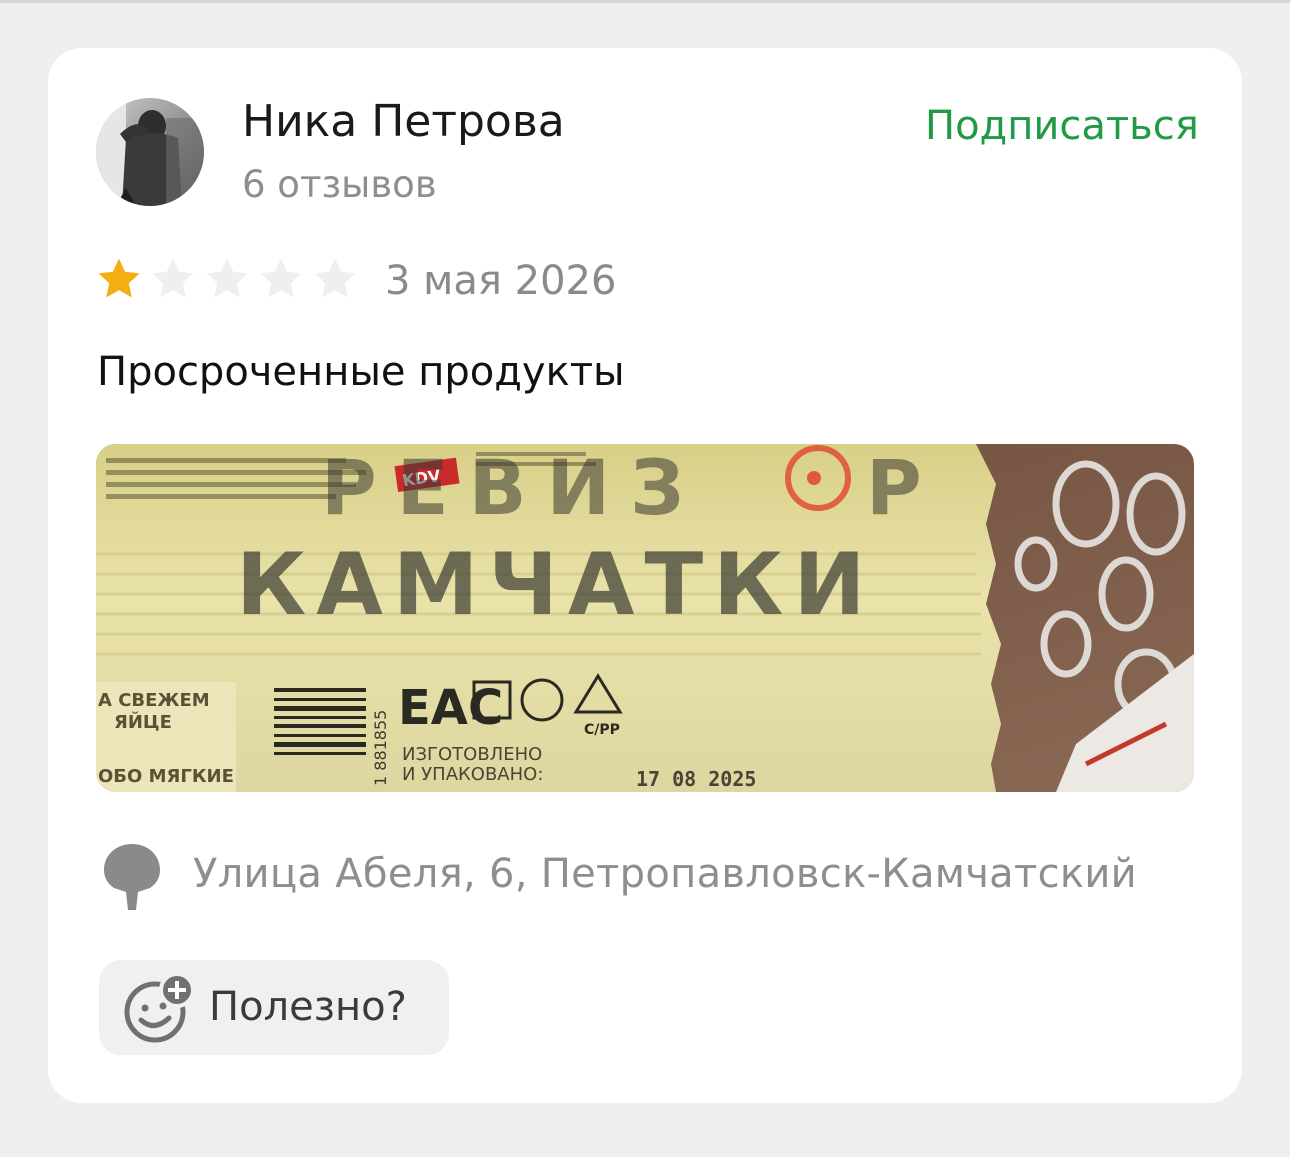 This screenshot has height=1157, width=1290. I want to click on review-text: Просроченные продукты, so click(361, 372).